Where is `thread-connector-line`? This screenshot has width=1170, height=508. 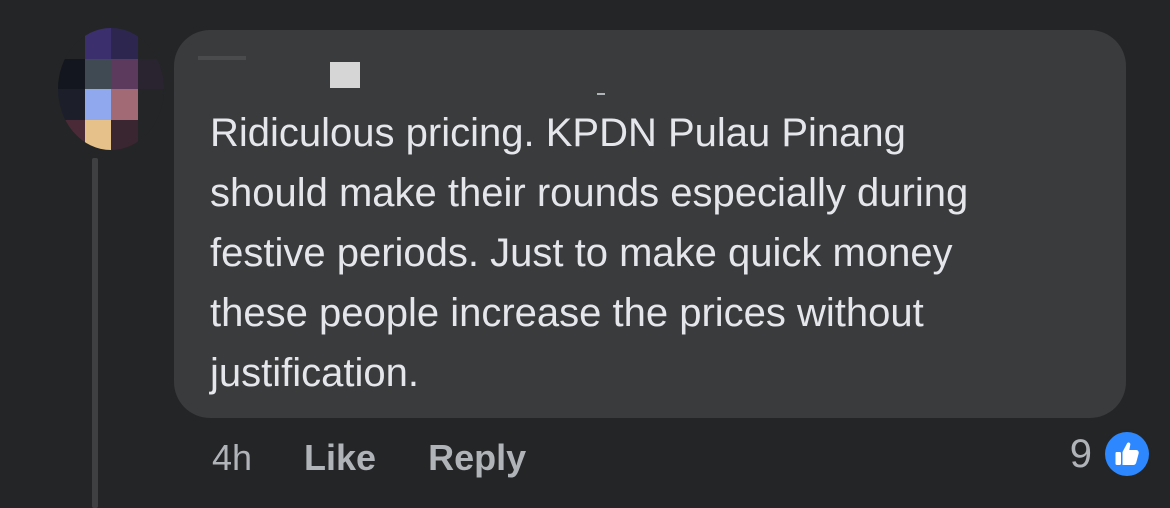 thread-connector-line is located at coordinates (95, 333).